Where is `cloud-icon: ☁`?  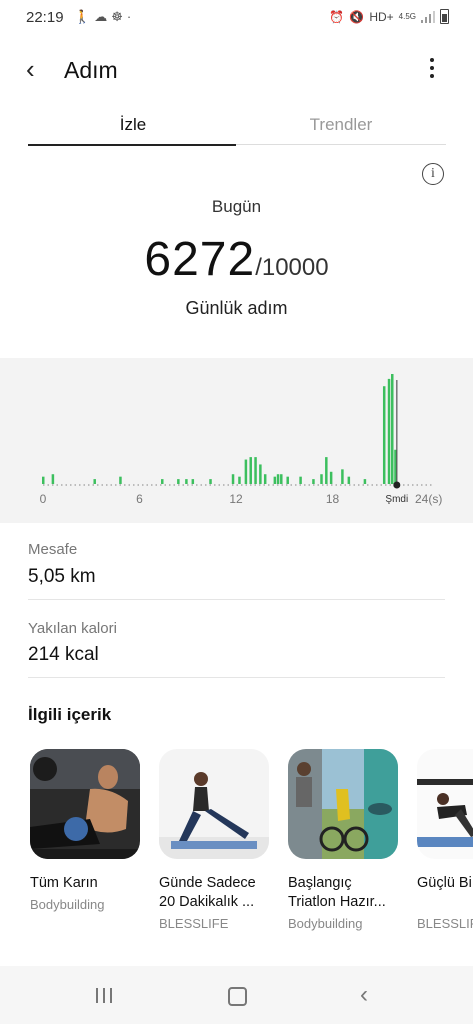
cloud-icon: ☁ is located at coordinates (103, 16).